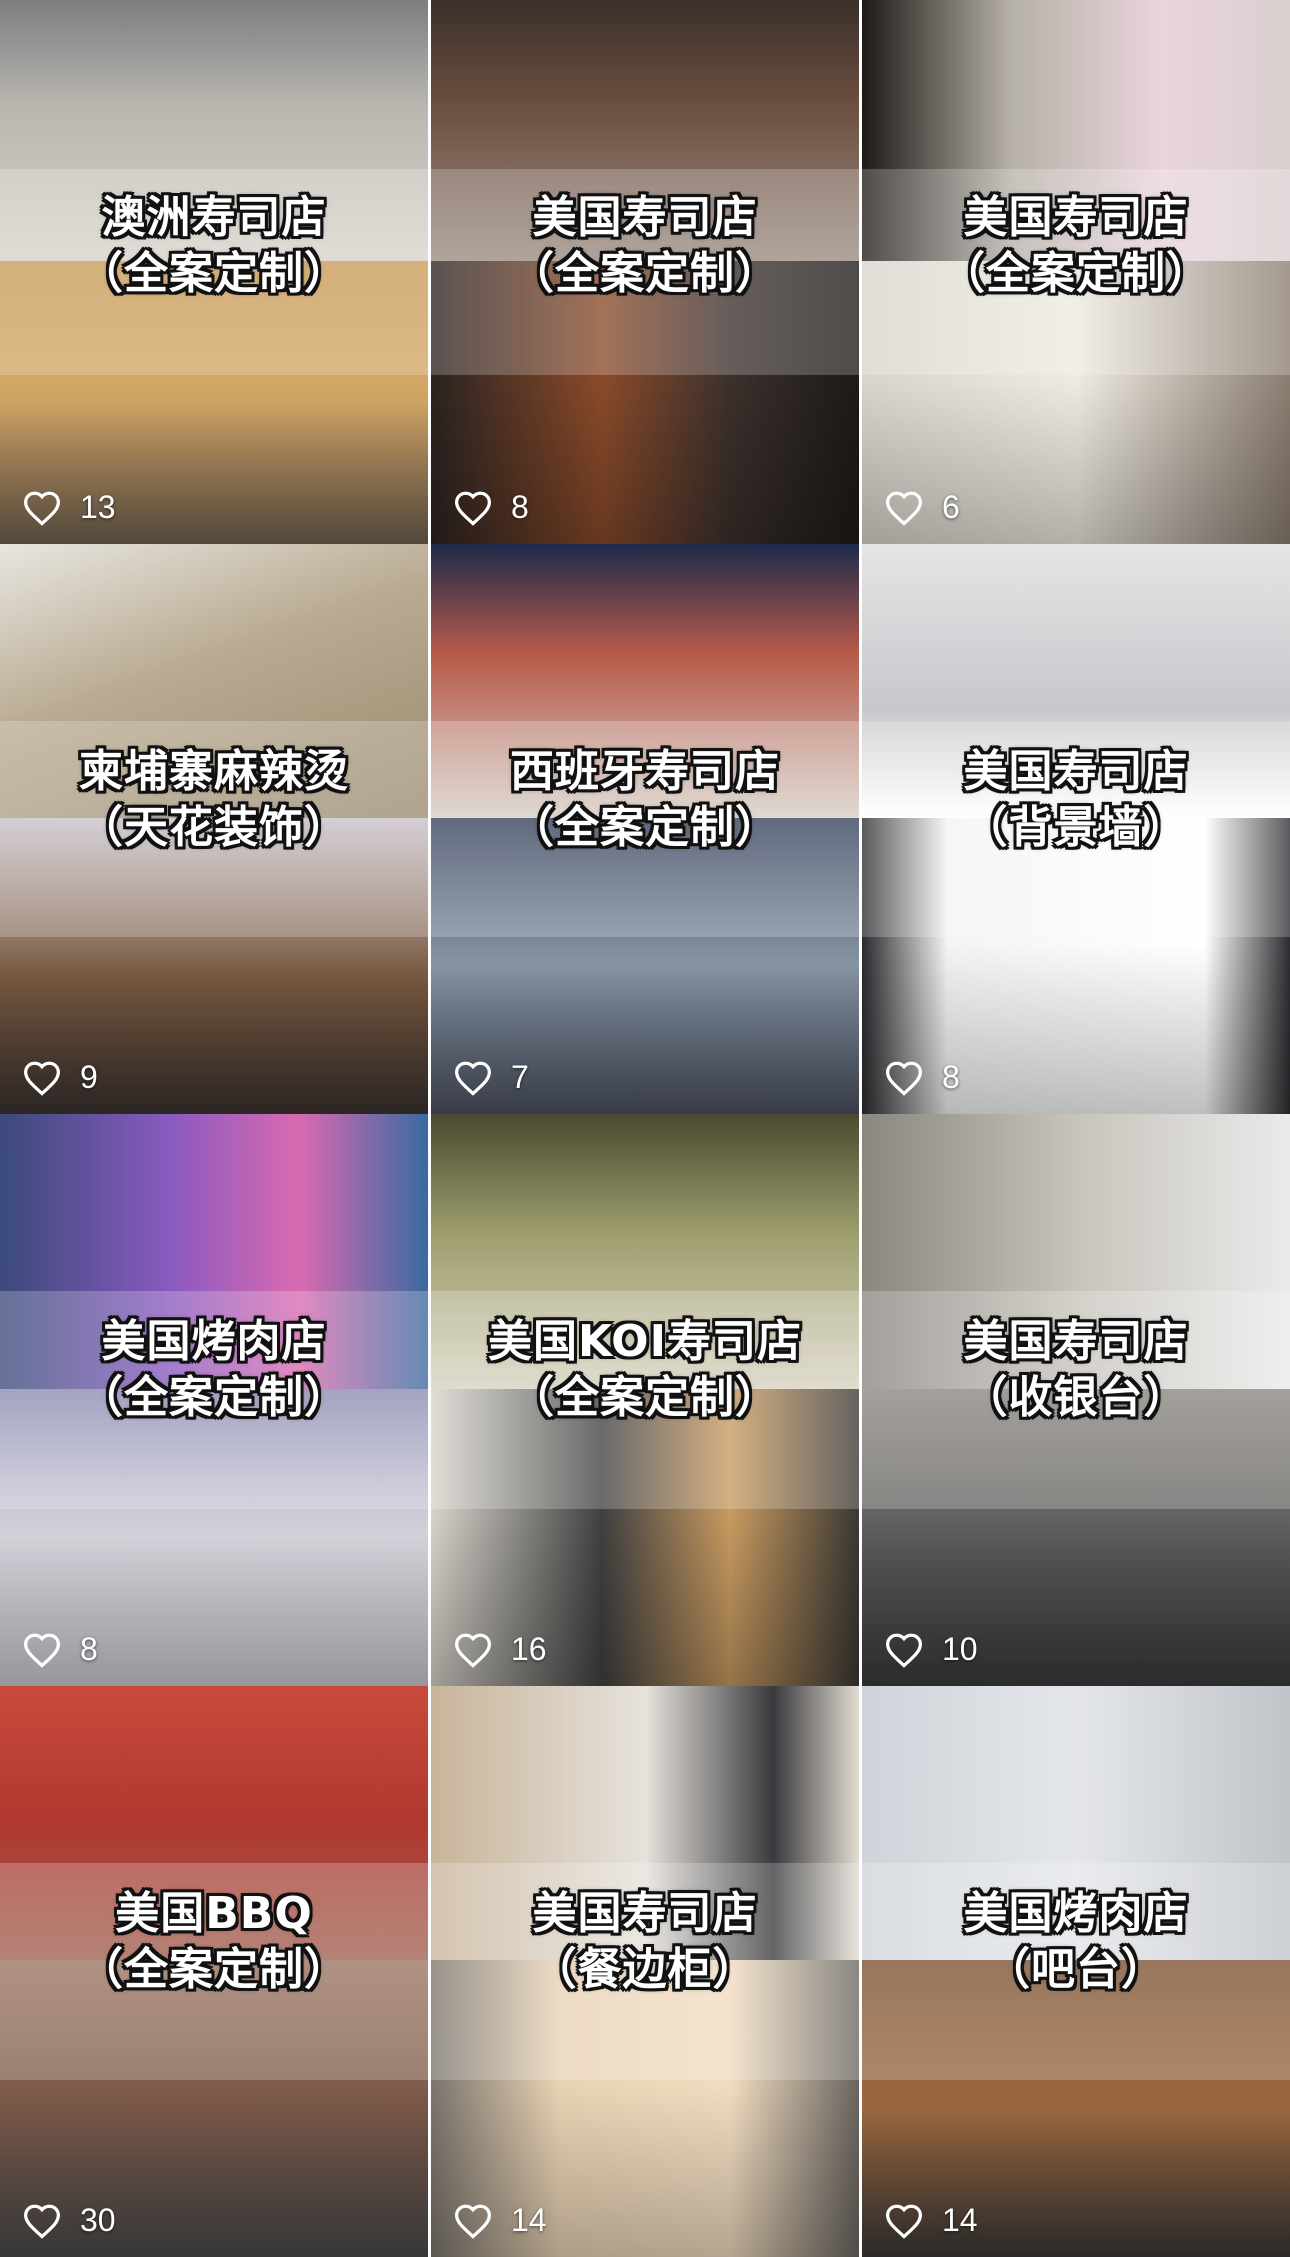  What do you see at coordinates (645, 1969) in the screenshot?
I see `caption-subtitle: （餐边柜）` at bounding box center [645, 1969].